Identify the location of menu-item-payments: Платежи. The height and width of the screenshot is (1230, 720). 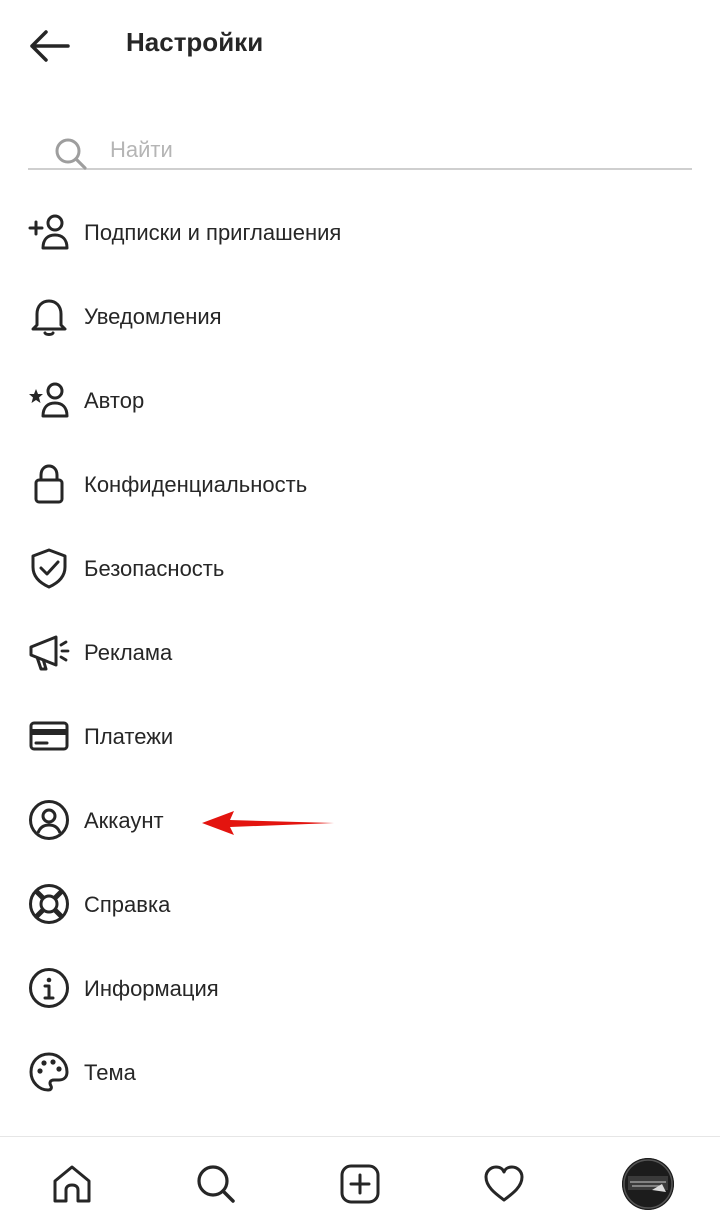
(360, 737).